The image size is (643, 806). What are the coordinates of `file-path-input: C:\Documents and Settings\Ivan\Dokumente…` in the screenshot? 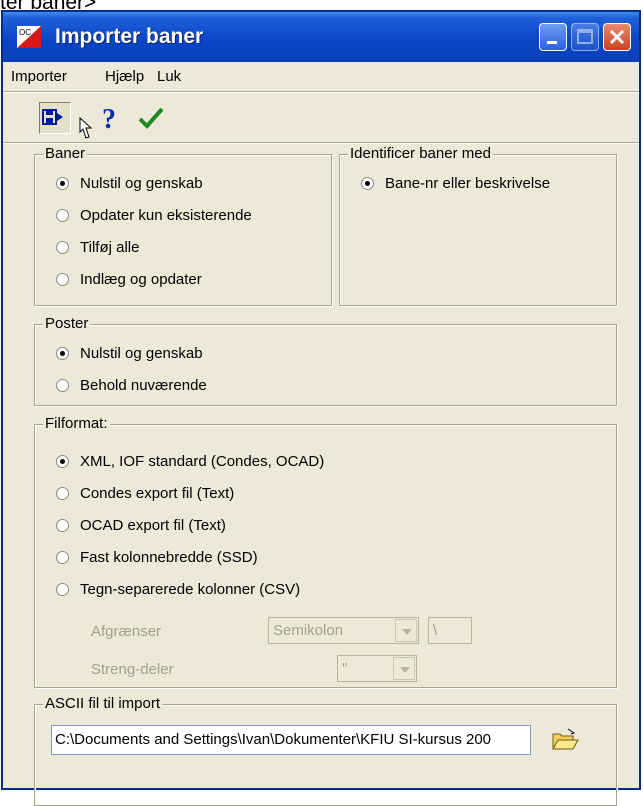 It's located at (291, 740).